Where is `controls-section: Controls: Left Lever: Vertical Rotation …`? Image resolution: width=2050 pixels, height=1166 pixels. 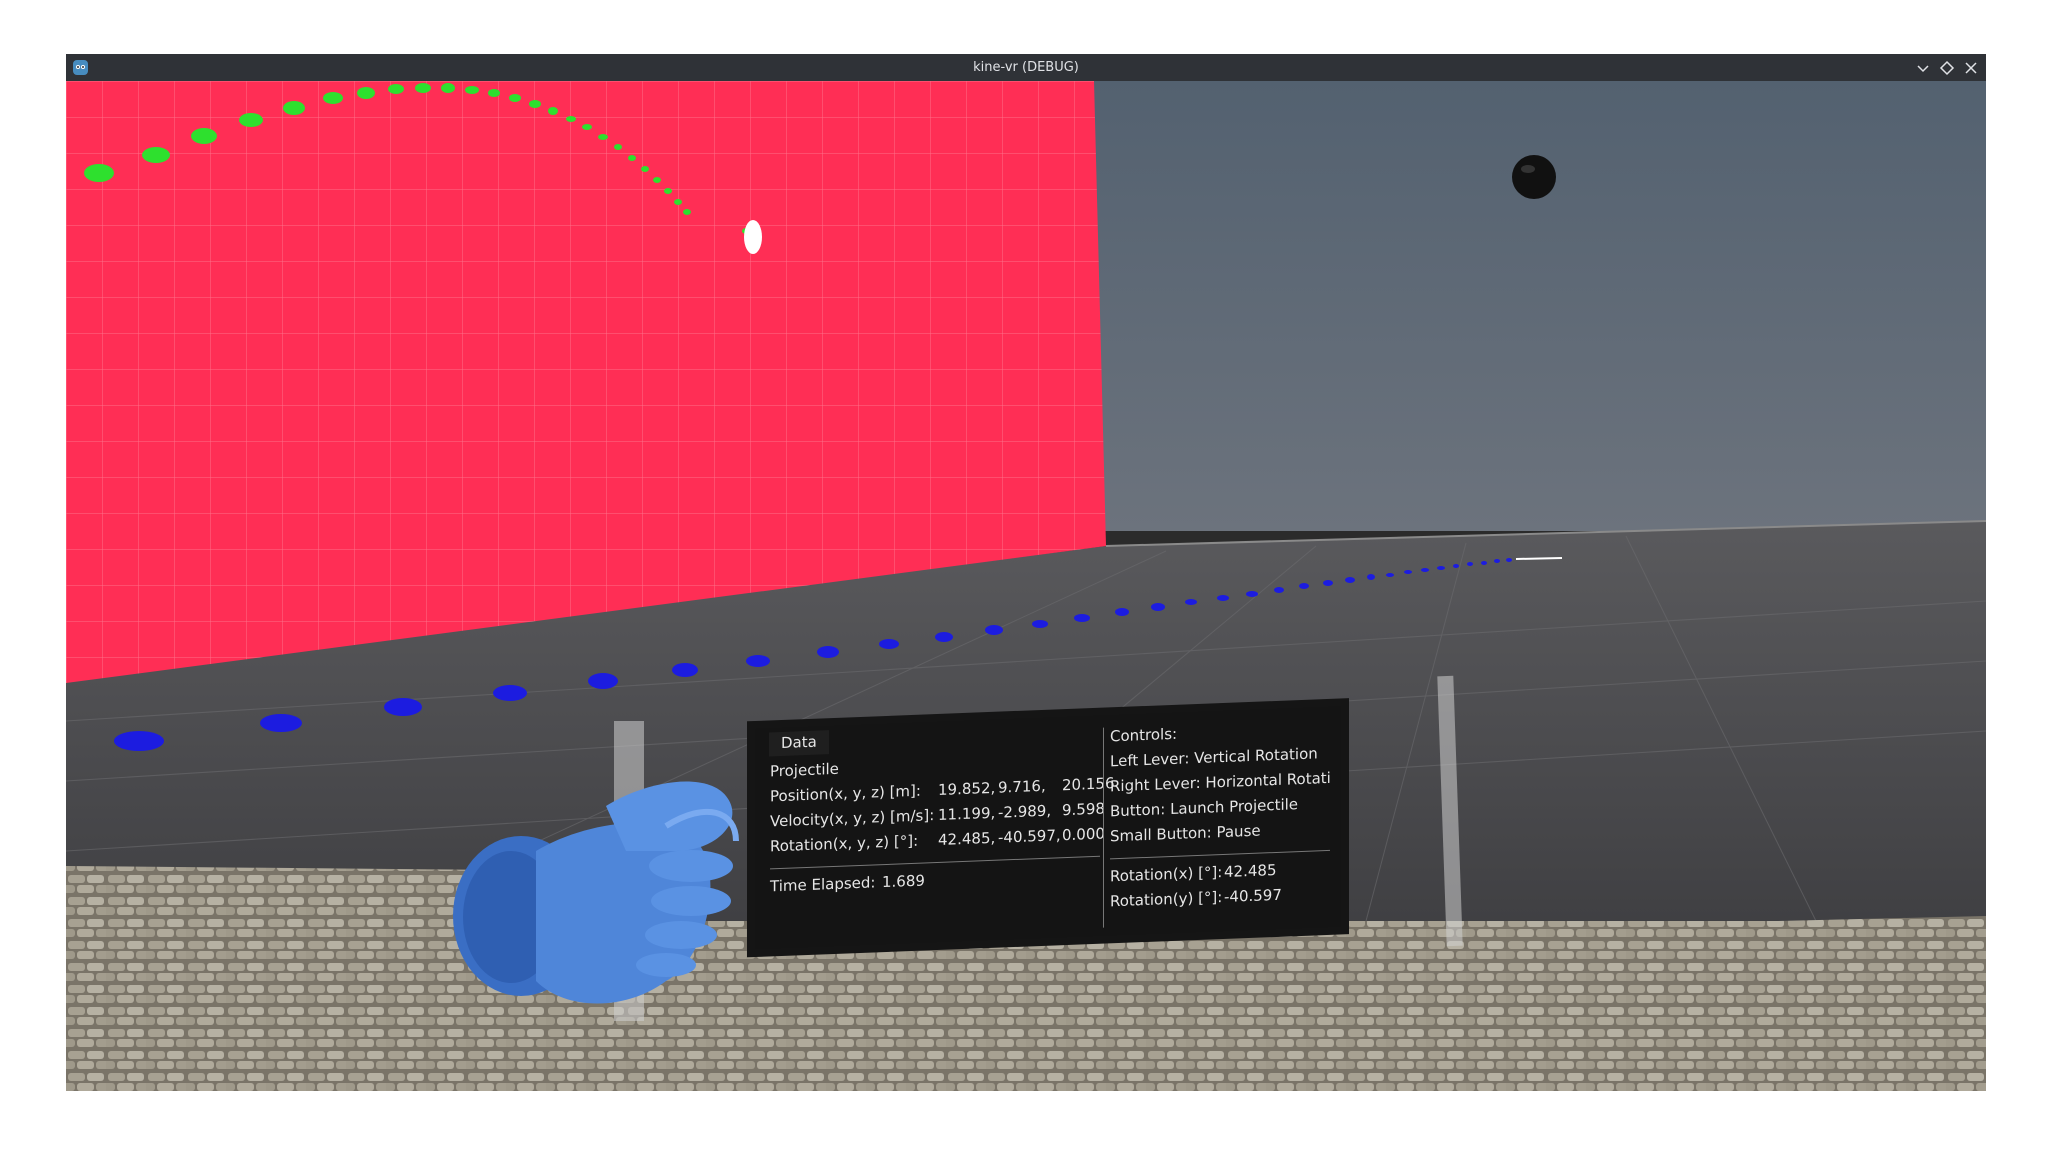
controls-section: Controls: Left Lever: Vertical Rotation … is located at coordinates (1220, 823).